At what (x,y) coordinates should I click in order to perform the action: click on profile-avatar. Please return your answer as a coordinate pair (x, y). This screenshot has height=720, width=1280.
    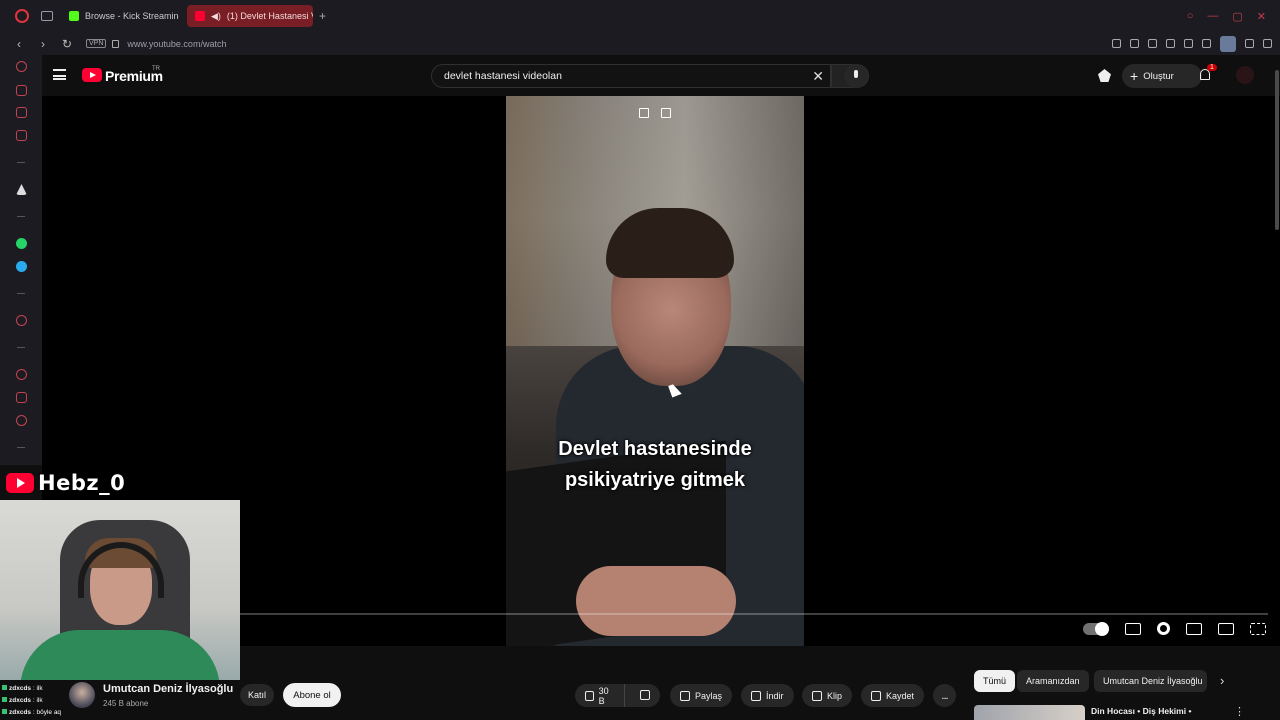
    Looking at the image, I should click on (1228, 43).